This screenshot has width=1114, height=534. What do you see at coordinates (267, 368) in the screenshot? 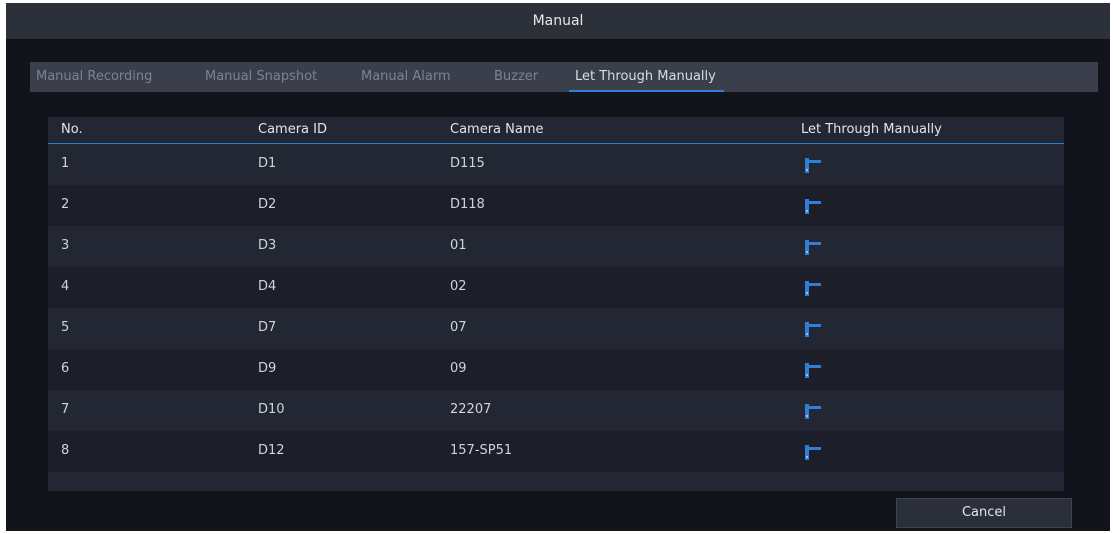
I see `cell-camera-id: D9` at bounding box center [267, 368].